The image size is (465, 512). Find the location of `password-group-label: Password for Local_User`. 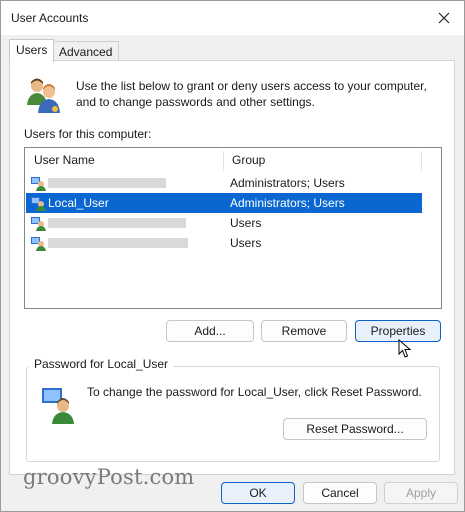

password-group-label: Password for Local_User is located at coordinates (101, 364).